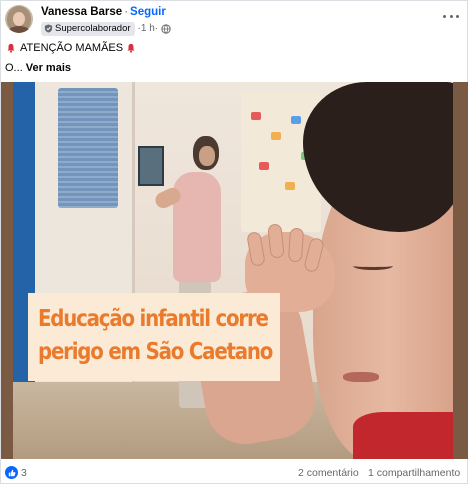  I want to click on post-time: 1 h, so click(148, 28).